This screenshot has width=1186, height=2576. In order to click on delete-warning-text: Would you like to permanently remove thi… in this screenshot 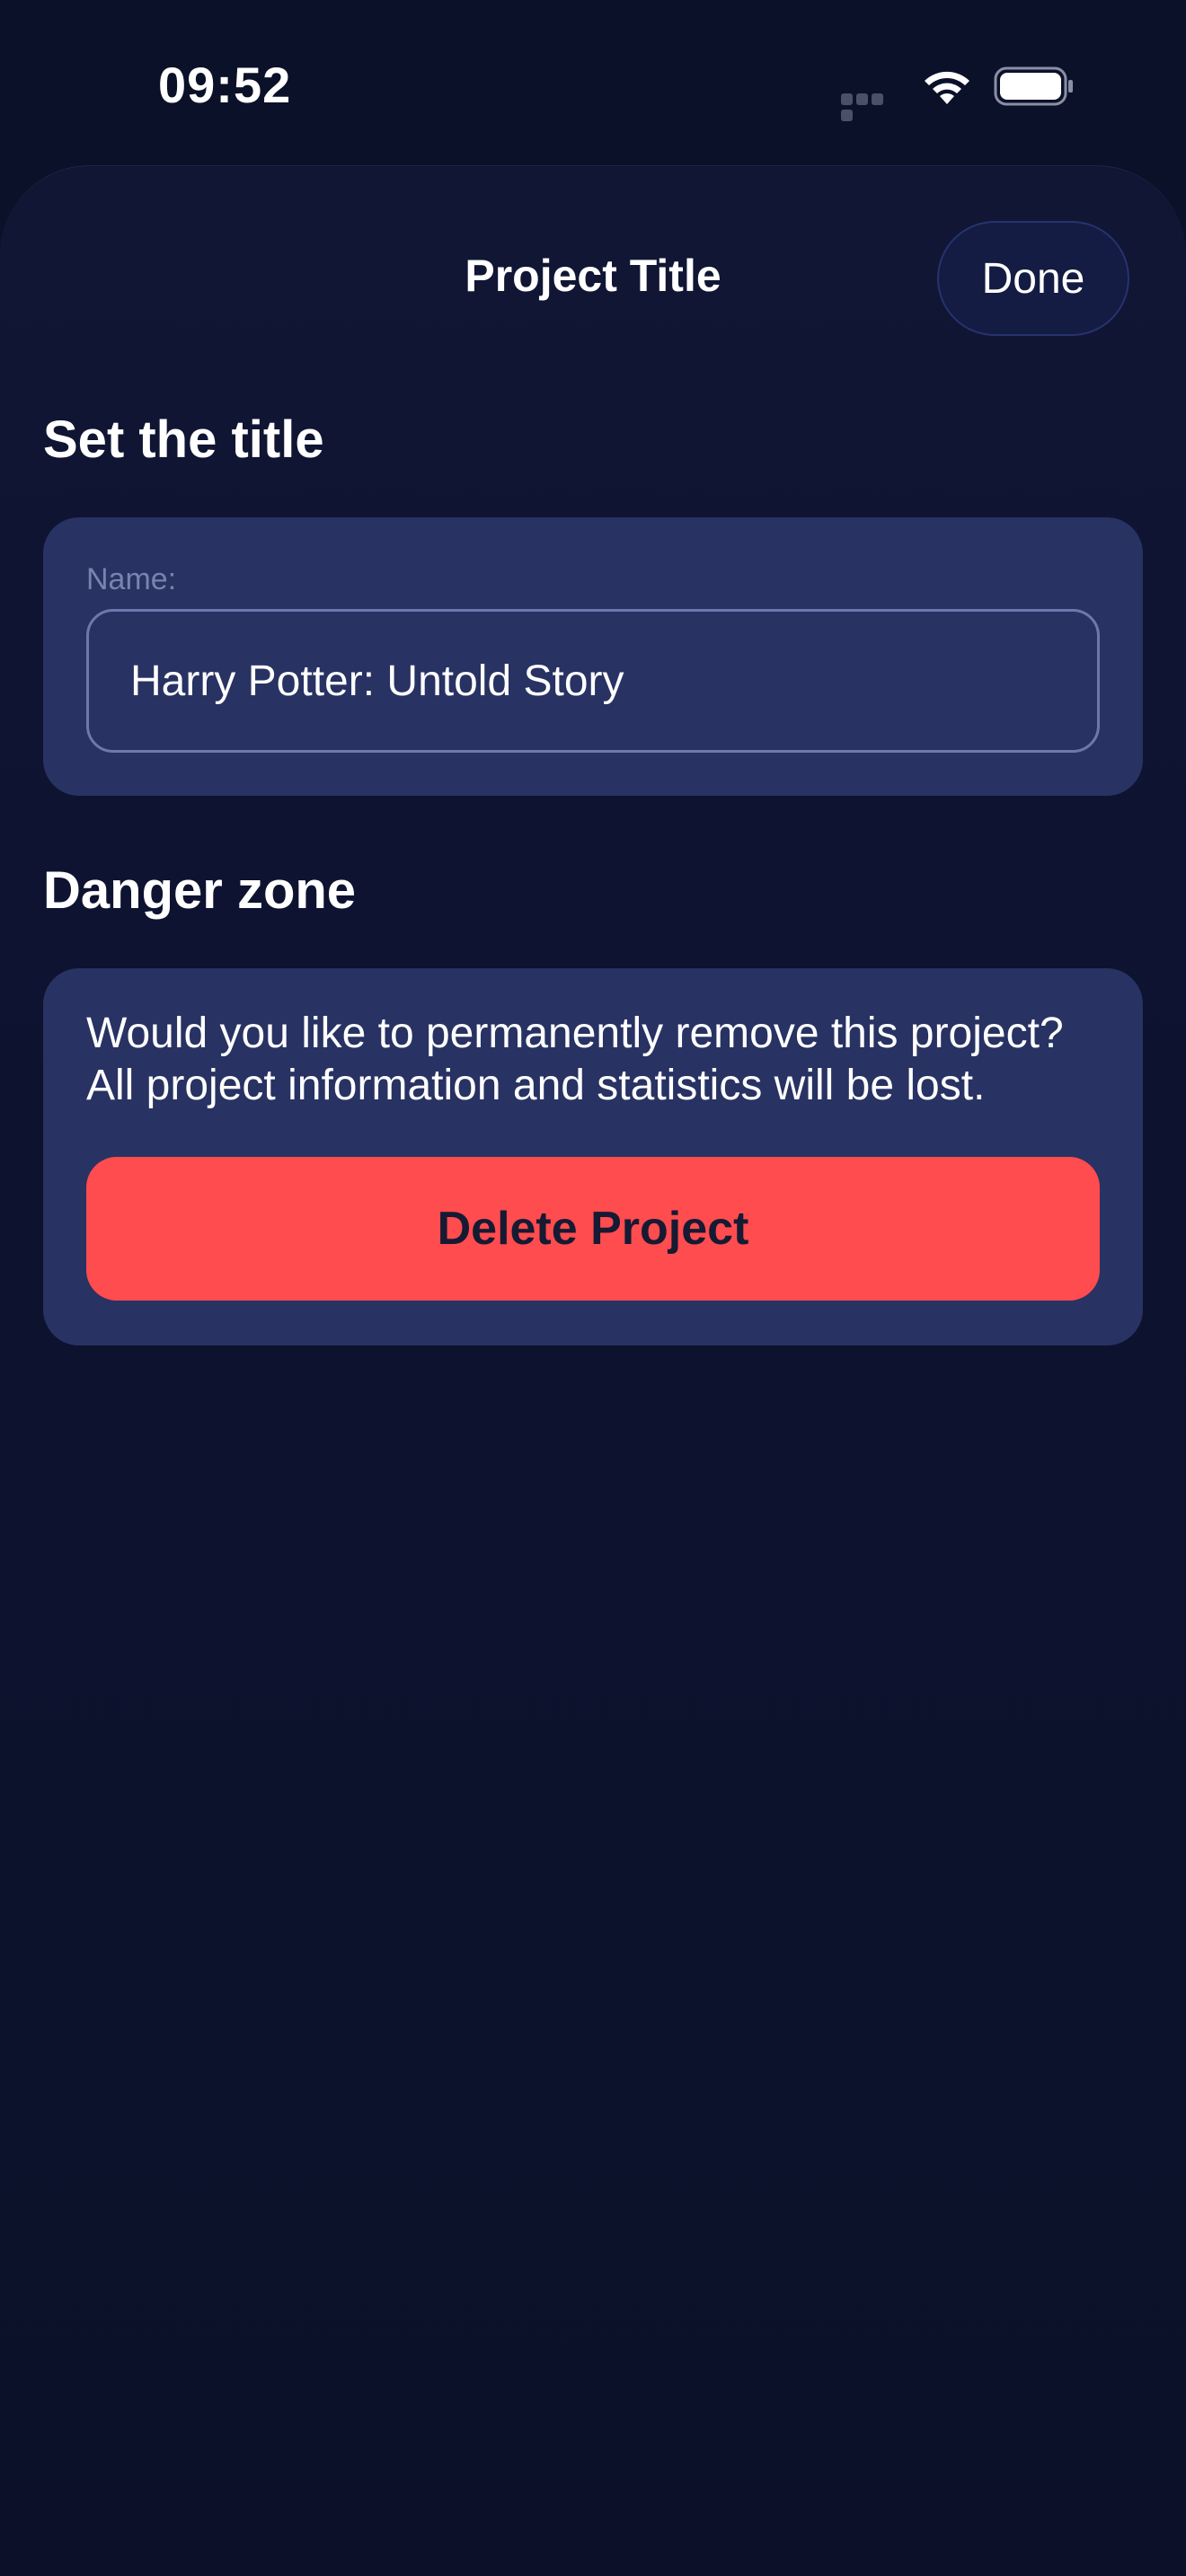, I will do `click(575, 1059)`.